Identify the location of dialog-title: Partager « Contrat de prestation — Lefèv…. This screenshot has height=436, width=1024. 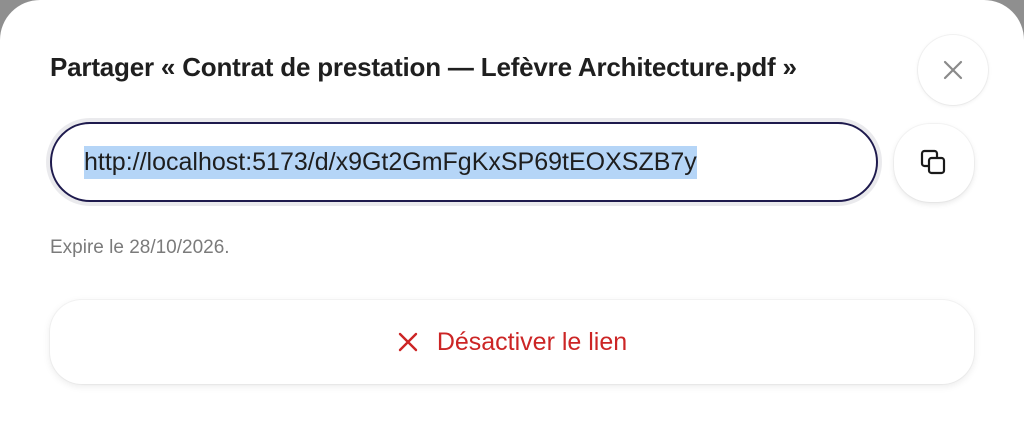
(485, 67).